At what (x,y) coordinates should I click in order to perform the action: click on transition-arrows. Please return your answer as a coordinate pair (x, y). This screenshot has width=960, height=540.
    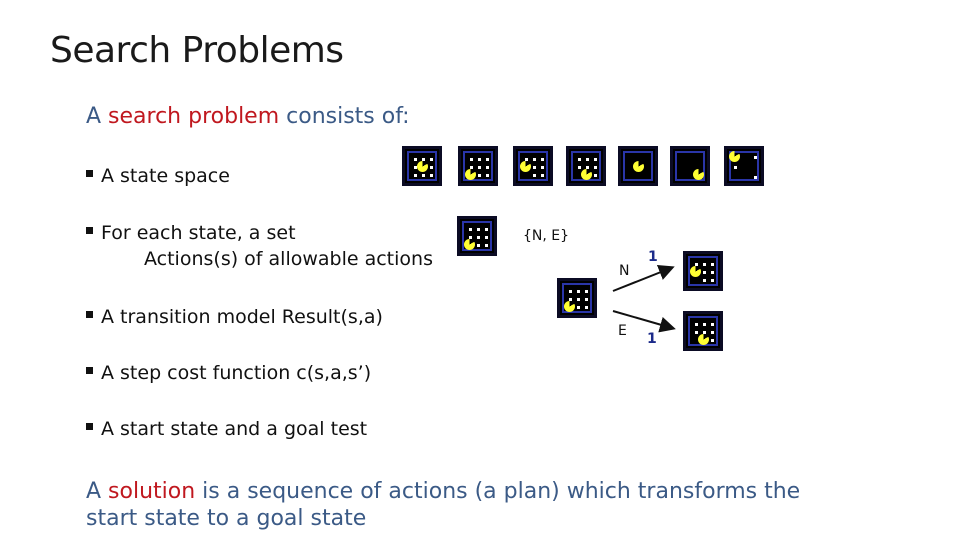
    Looking at the image, I should click on (644, 298).